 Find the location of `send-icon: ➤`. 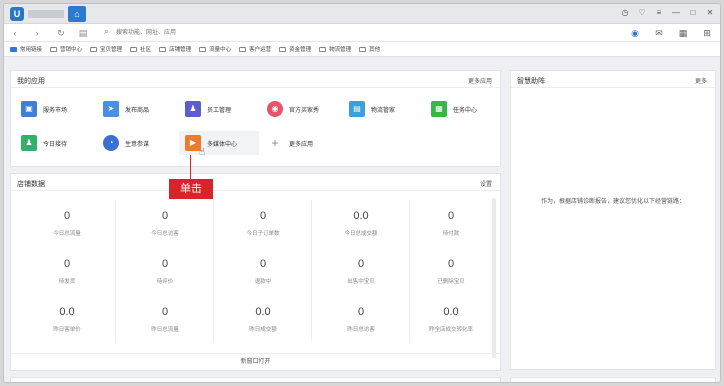

send-icon: ➤ is located at coordinates (111, 109).